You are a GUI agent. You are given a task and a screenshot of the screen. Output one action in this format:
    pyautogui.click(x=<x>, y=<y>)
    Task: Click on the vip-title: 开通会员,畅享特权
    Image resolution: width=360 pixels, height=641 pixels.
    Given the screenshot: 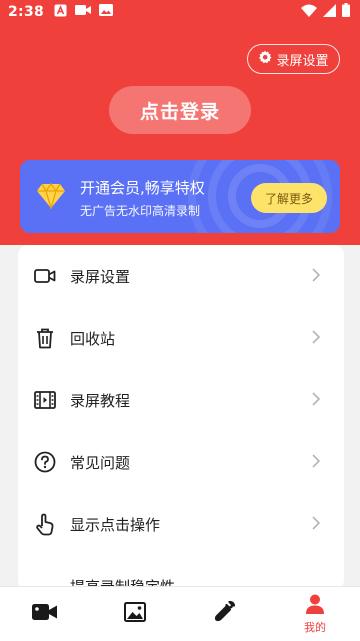 What is the action you would take?
    pyautogui.click(x=142, y=188)
    